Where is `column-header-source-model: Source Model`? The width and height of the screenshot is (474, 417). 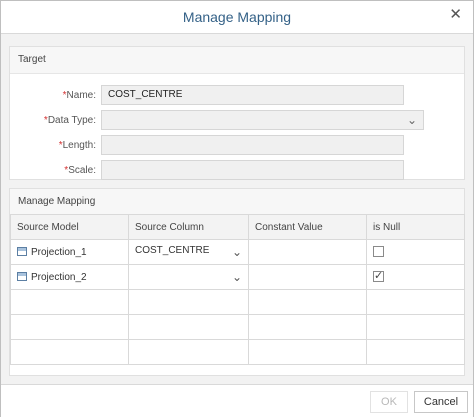 column-header-source-model: Source Model is located at coordinates (69, 227).